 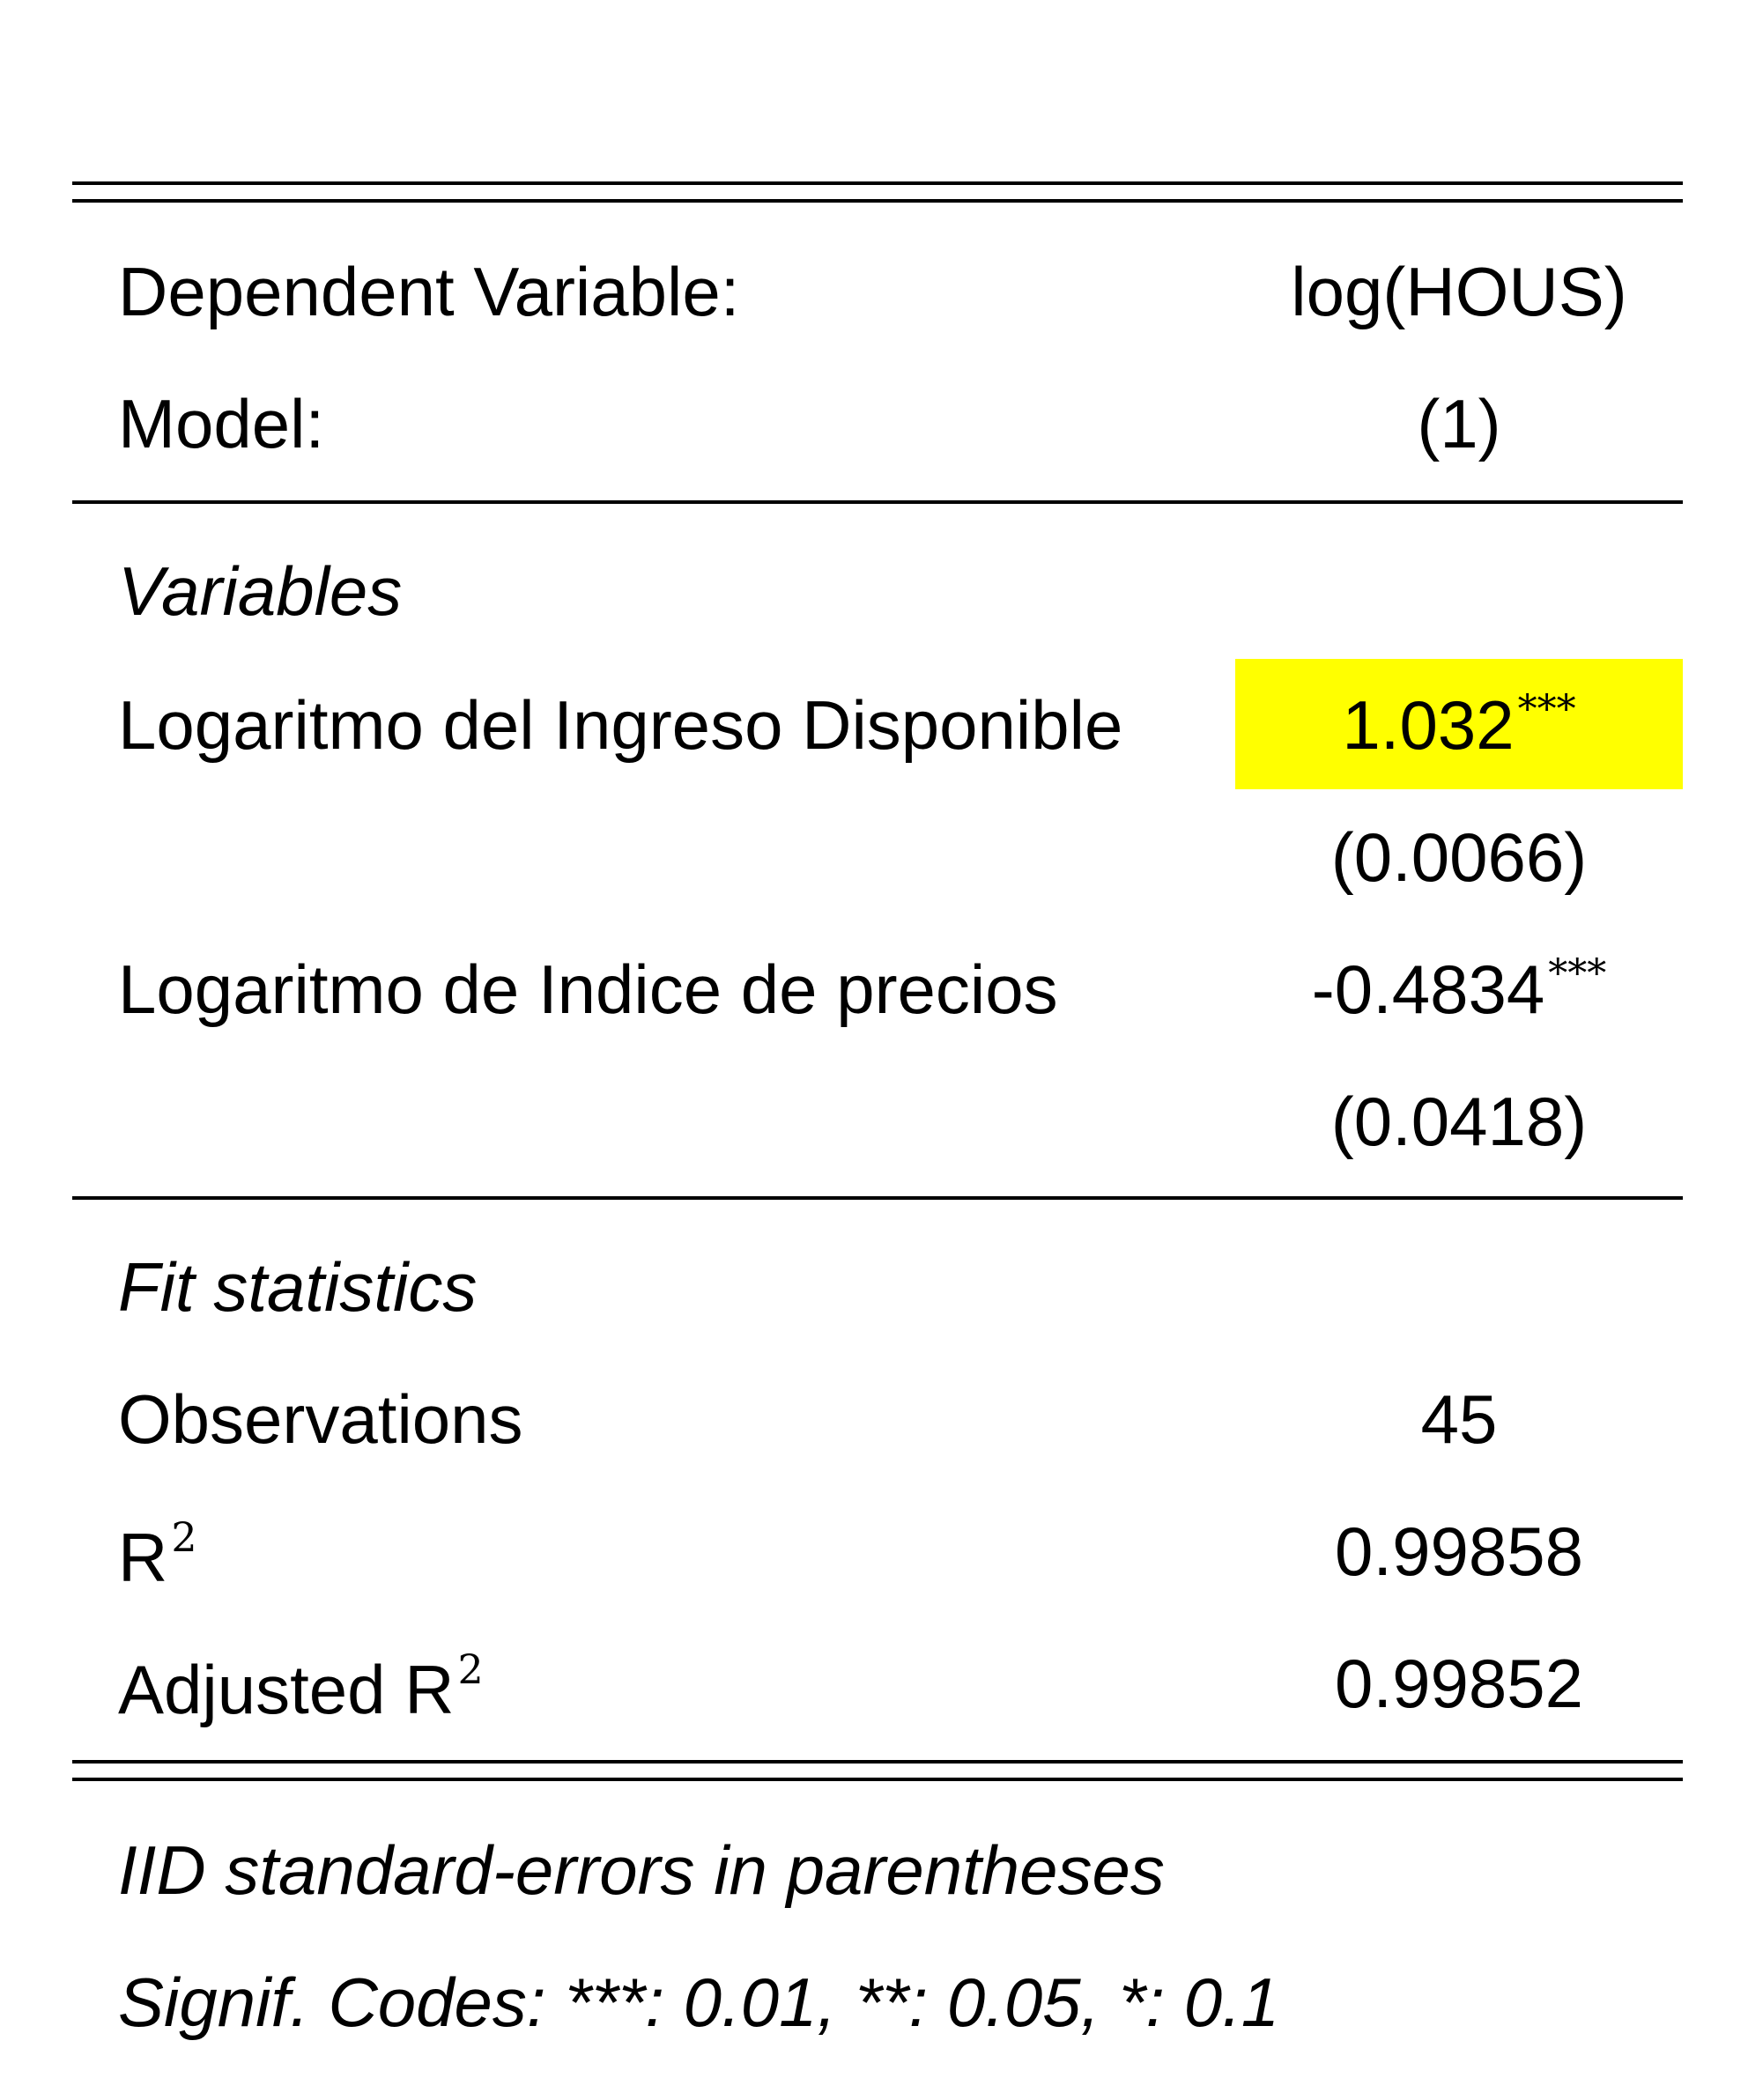 I want to click on variable-2-coefficient: -0.4834***, so click(x=1459, y=989).